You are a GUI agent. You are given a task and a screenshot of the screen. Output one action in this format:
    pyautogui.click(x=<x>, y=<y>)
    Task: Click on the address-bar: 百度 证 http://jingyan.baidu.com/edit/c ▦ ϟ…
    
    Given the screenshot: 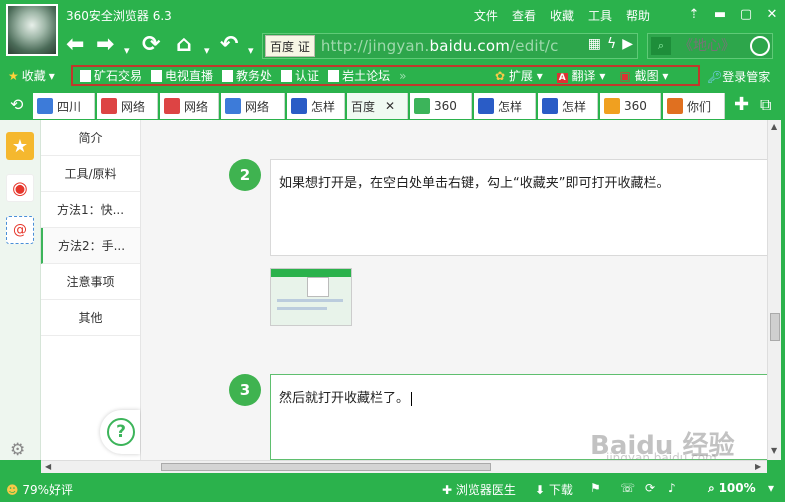 What is the action you would take?
    pyautogui.click(x=450, y=46)
    